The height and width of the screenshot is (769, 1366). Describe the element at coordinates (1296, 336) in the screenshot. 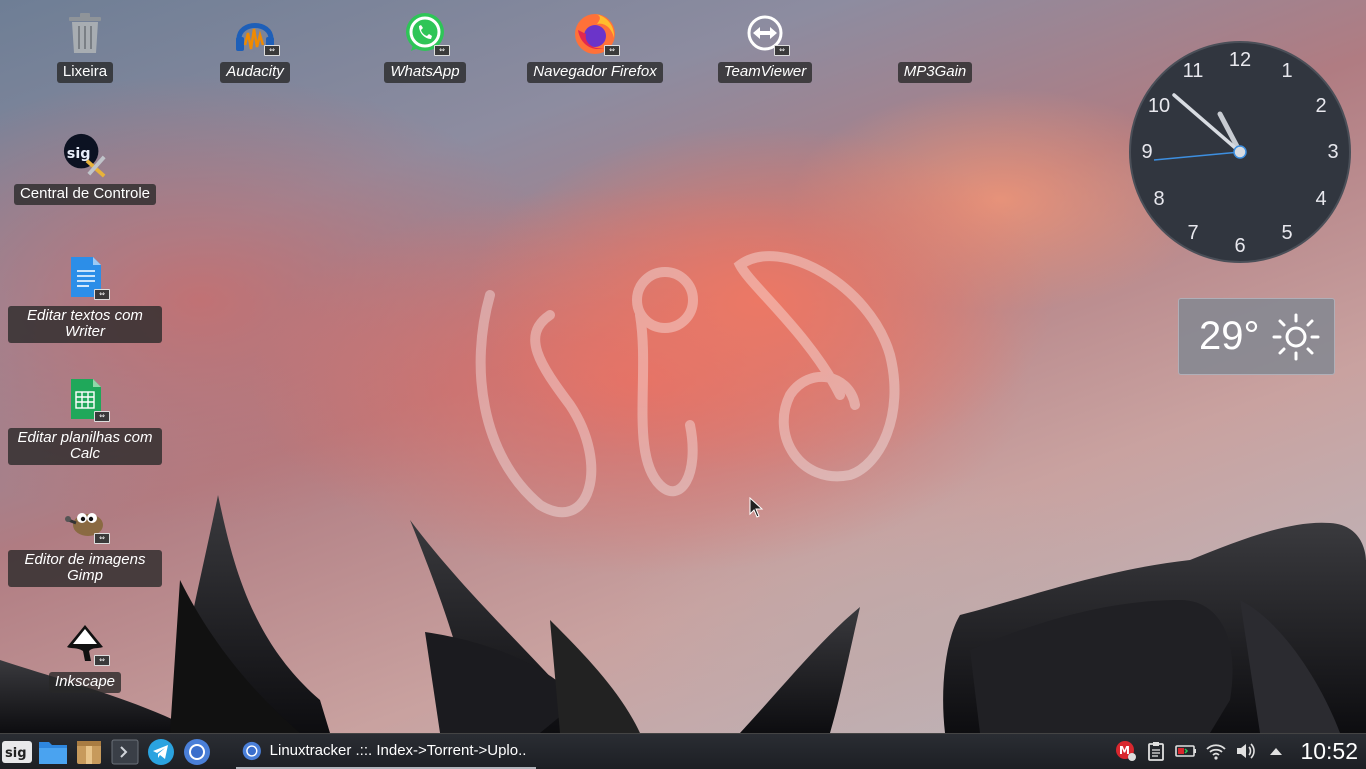

I see `sun-icon` at that location.